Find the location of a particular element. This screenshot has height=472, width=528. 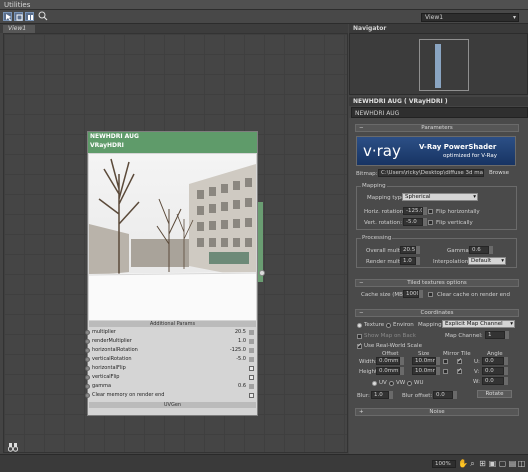

flip-vertically-checkbox is located at coordinates (430, 222).